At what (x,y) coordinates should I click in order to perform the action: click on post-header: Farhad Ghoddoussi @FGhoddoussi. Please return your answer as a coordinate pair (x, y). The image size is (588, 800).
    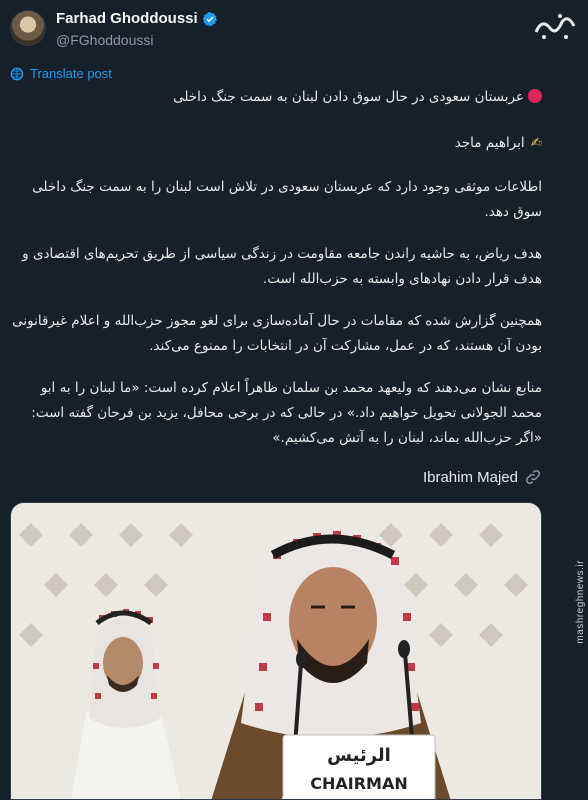
    Looking at the image, I should click on (294, 31).